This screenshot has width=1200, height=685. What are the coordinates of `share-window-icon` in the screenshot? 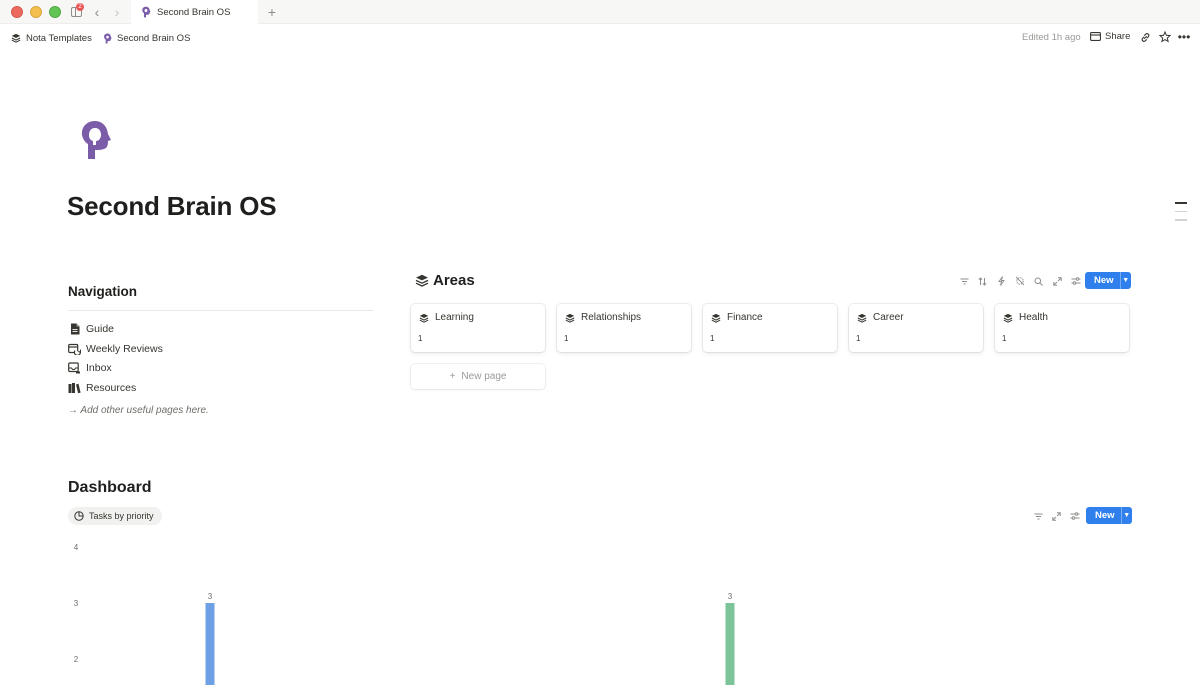 It's located at (1095, 36).